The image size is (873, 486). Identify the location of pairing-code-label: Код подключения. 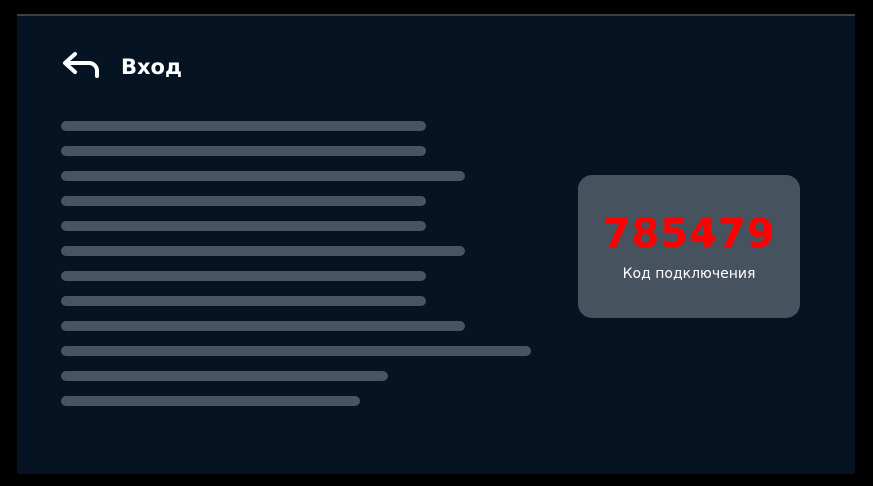
(689, 273).